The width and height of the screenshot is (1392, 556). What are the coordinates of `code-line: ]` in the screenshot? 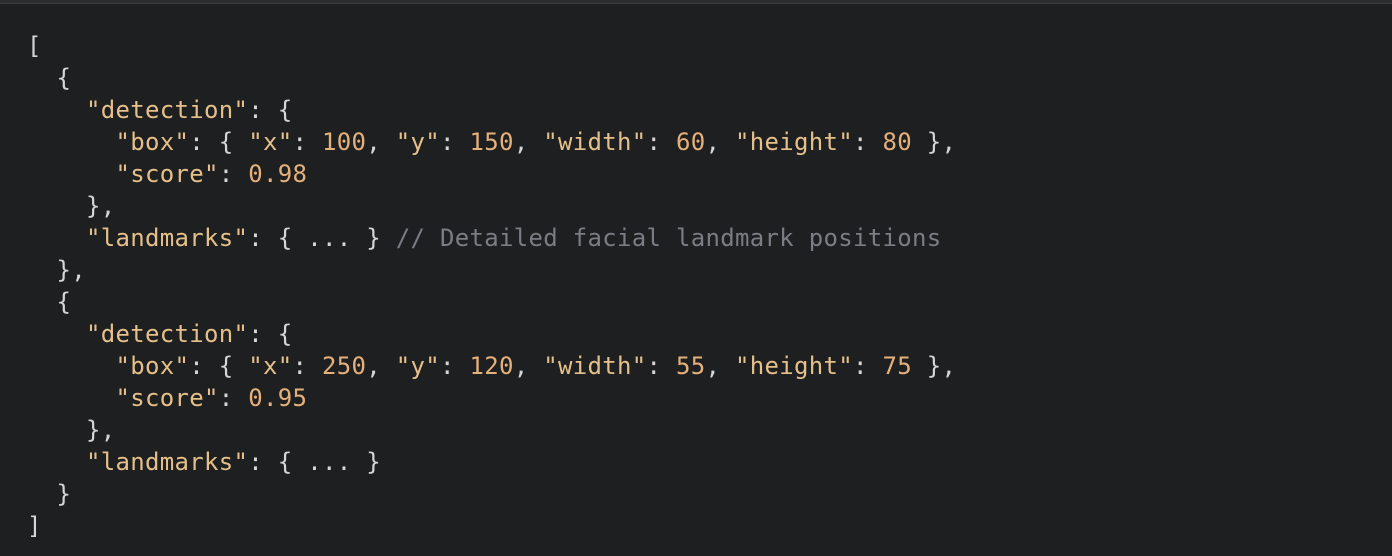 It's located at (709, 526).